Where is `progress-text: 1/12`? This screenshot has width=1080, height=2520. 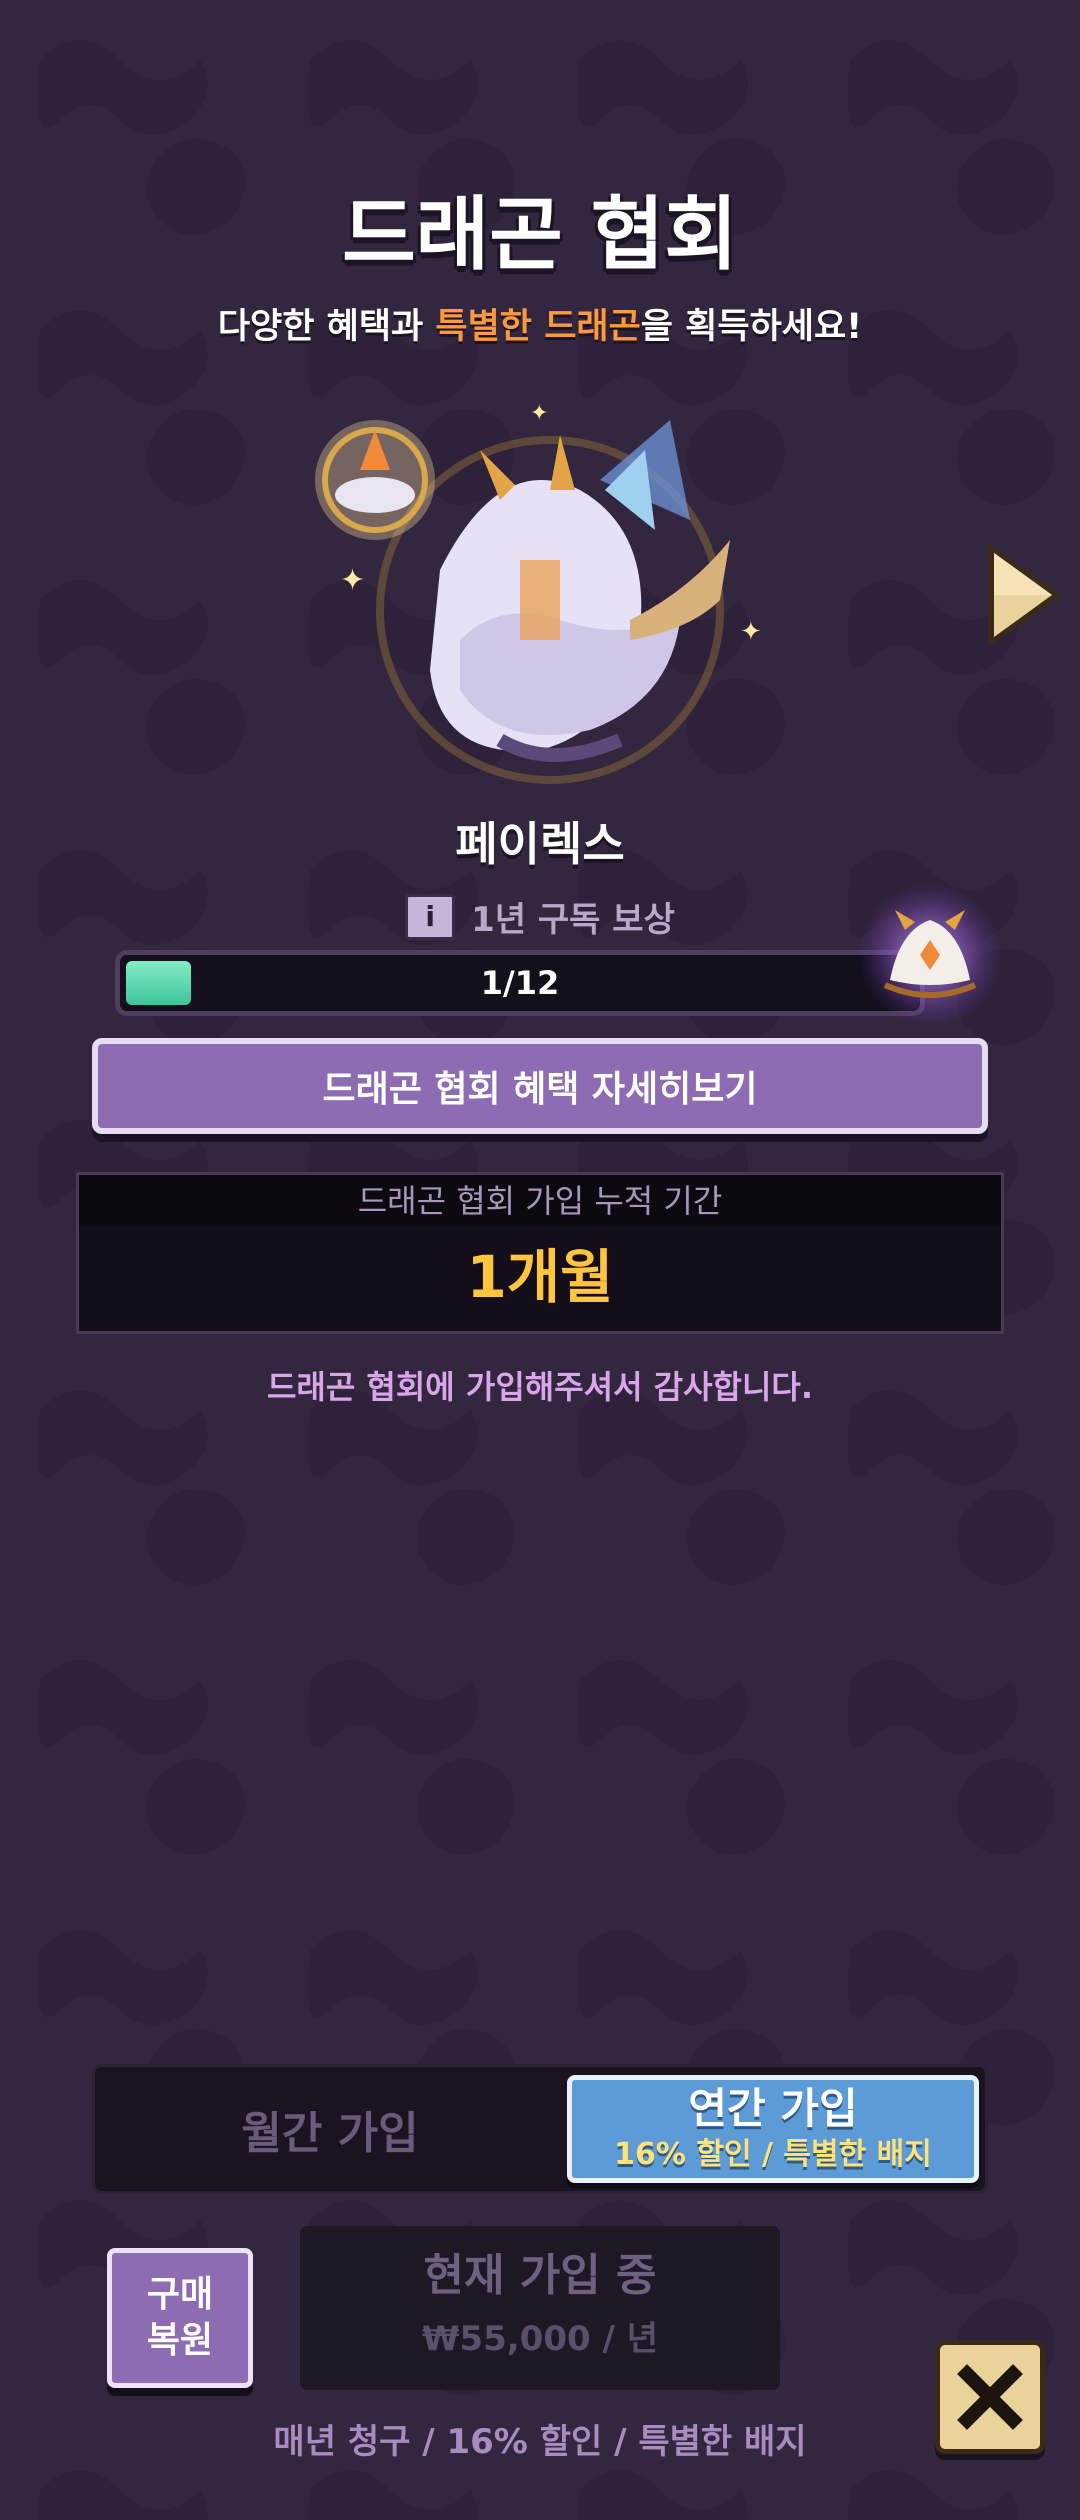
progress-text: 1/12 is located at coordinates (520, 983).